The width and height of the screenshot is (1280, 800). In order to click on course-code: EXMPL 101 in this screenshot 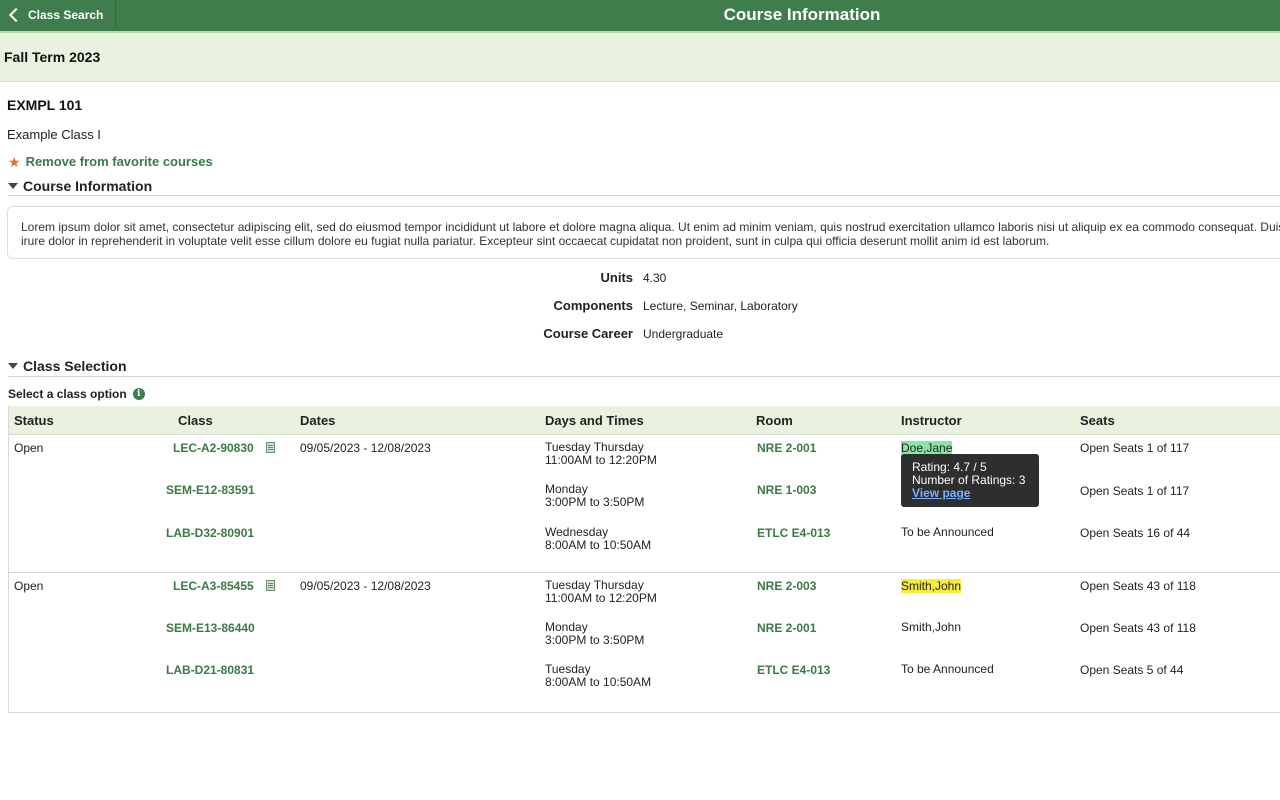, I will do `click(45, 105)`.